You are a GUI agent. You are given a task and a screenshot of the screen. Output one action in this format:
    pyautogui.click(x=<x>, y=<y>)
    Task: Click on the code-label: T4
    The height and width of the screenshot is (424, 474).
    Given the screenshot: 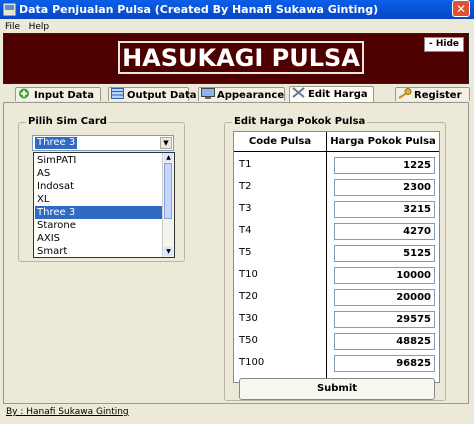 What is the action you would take?
    pyautogui.click(x=245, y=230)
    